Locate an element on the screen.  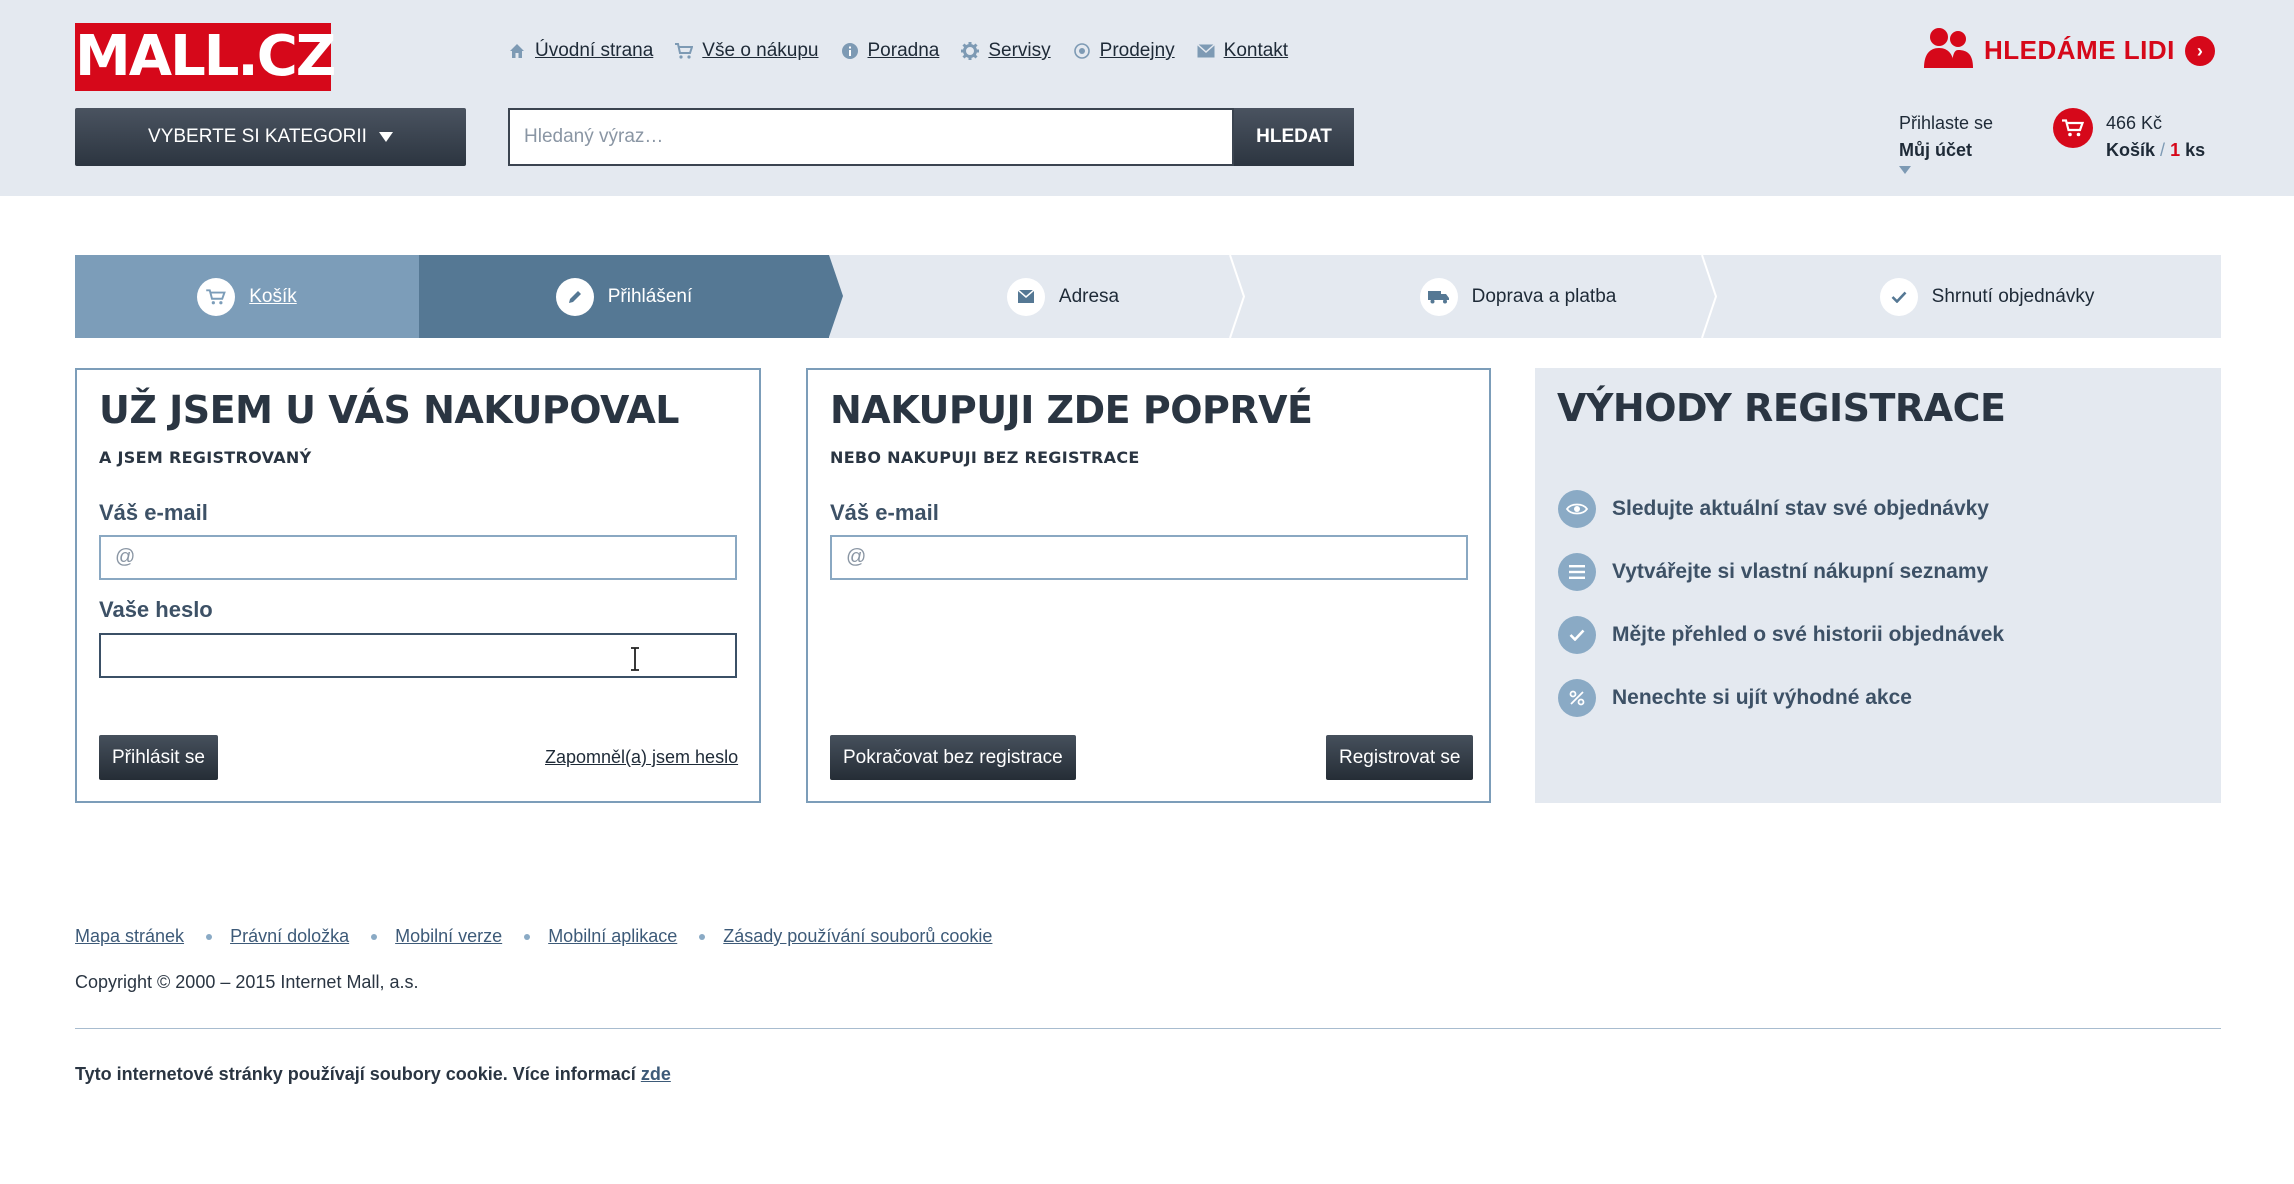
step-cart-label: Košík is located at coordinates (273, 296).